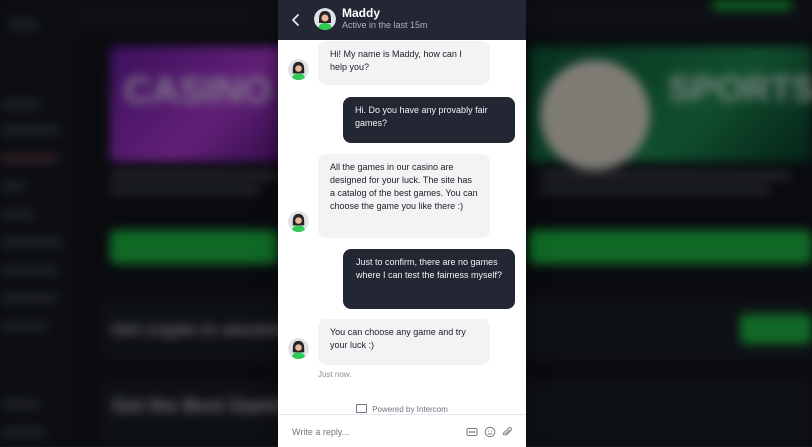 This screenshot has width=812, height=447. Describe the element at coordinates (507, 432) in the screenshot. I see `paperclip-icon` at that location.